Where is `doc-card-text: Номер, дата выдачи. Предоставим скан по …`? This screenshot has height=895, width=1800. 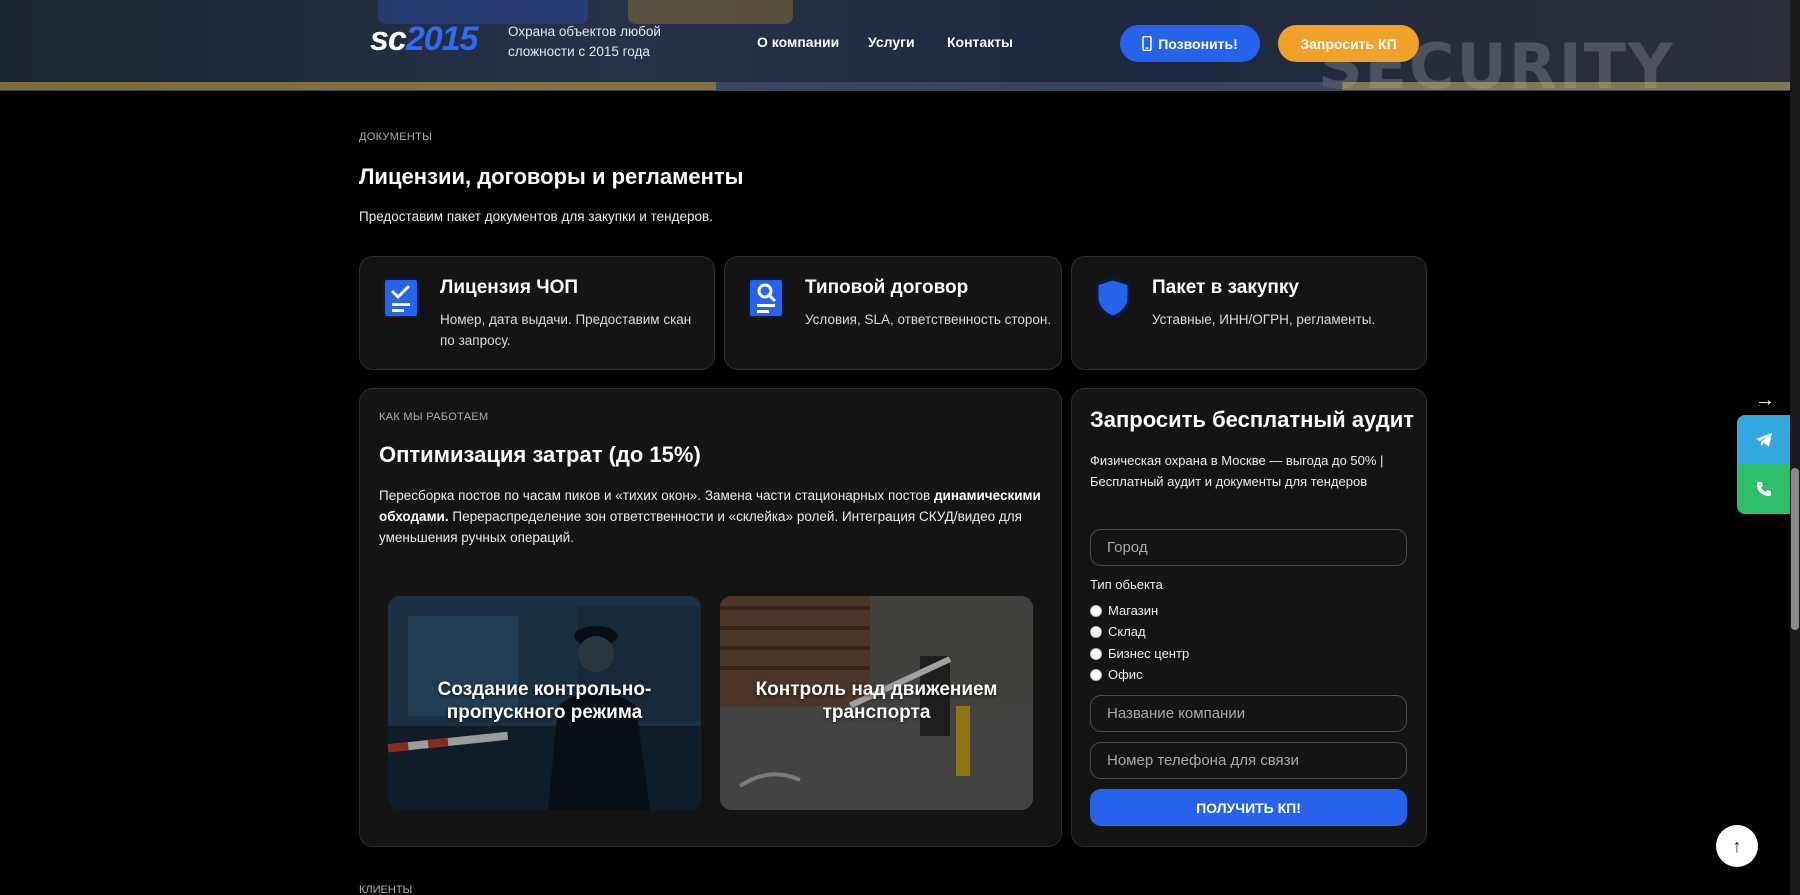
doc-card-text: Номер, дата выдачи. Предоставим скан по … is located at coordinates (566, 330).